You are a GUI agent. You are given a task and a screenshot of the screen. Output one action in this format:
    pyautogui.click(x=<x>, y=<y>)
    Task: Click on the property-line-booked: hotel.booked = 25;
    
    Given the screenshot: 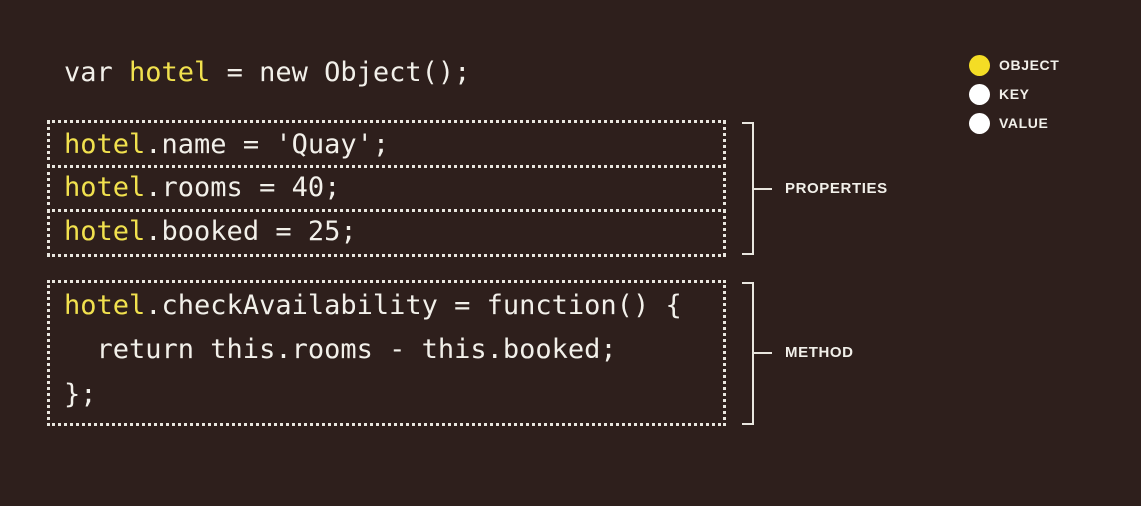 What is the action you would take?
    pyautogui.click(x=210, y=231)
    